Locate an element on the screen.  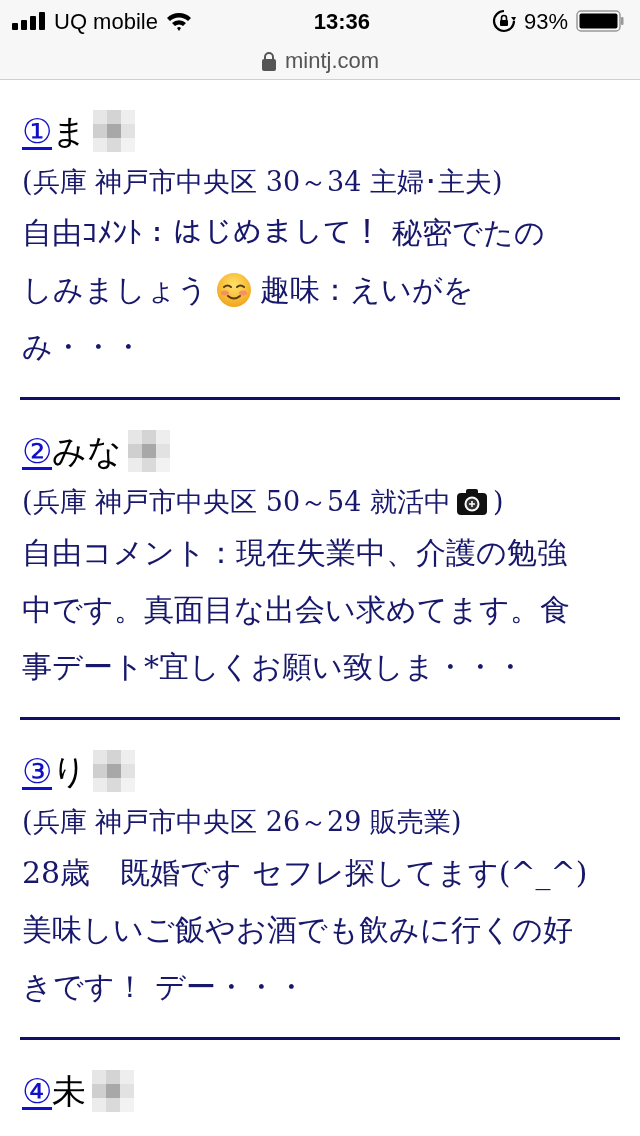
camera-icon is located at coordinates (472, 502).